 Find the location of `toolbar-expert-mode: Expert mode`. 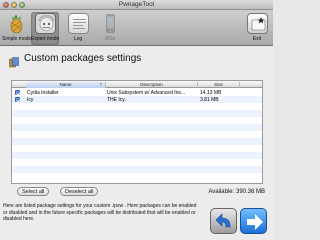

toolbar-expert-mode: Expert mode is located at coordinates (45, 28).